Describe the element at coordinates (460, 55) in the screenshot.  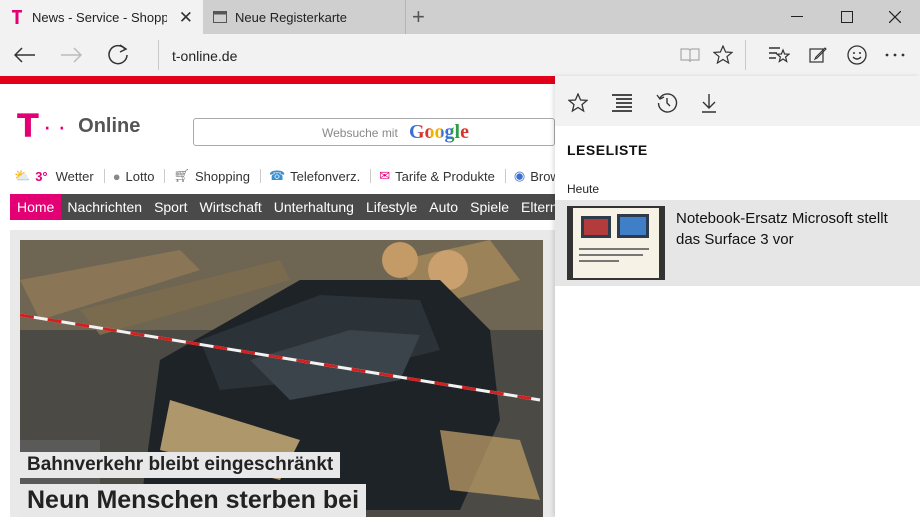
I see `address-bar: t-online.de` at that location.